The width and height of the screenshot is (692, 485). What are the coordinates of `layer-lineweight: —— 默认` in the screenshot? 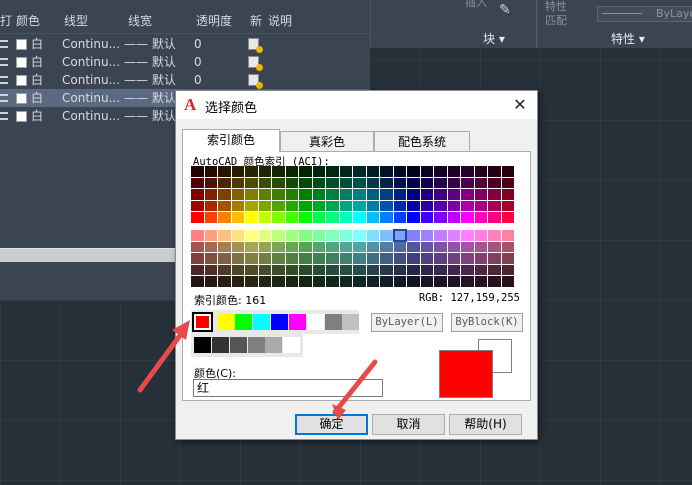 It's located at (150, 98).